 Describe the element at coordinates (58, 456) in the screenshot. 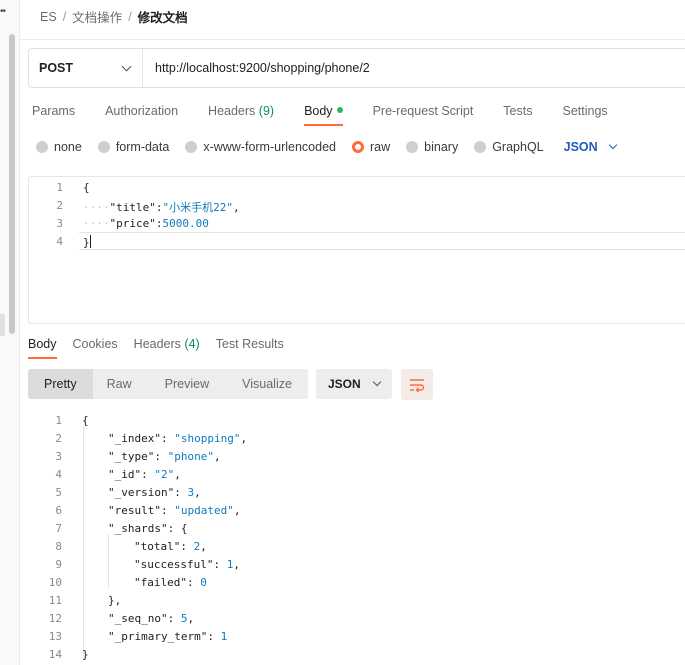

I see `line-number: 3` at that location.